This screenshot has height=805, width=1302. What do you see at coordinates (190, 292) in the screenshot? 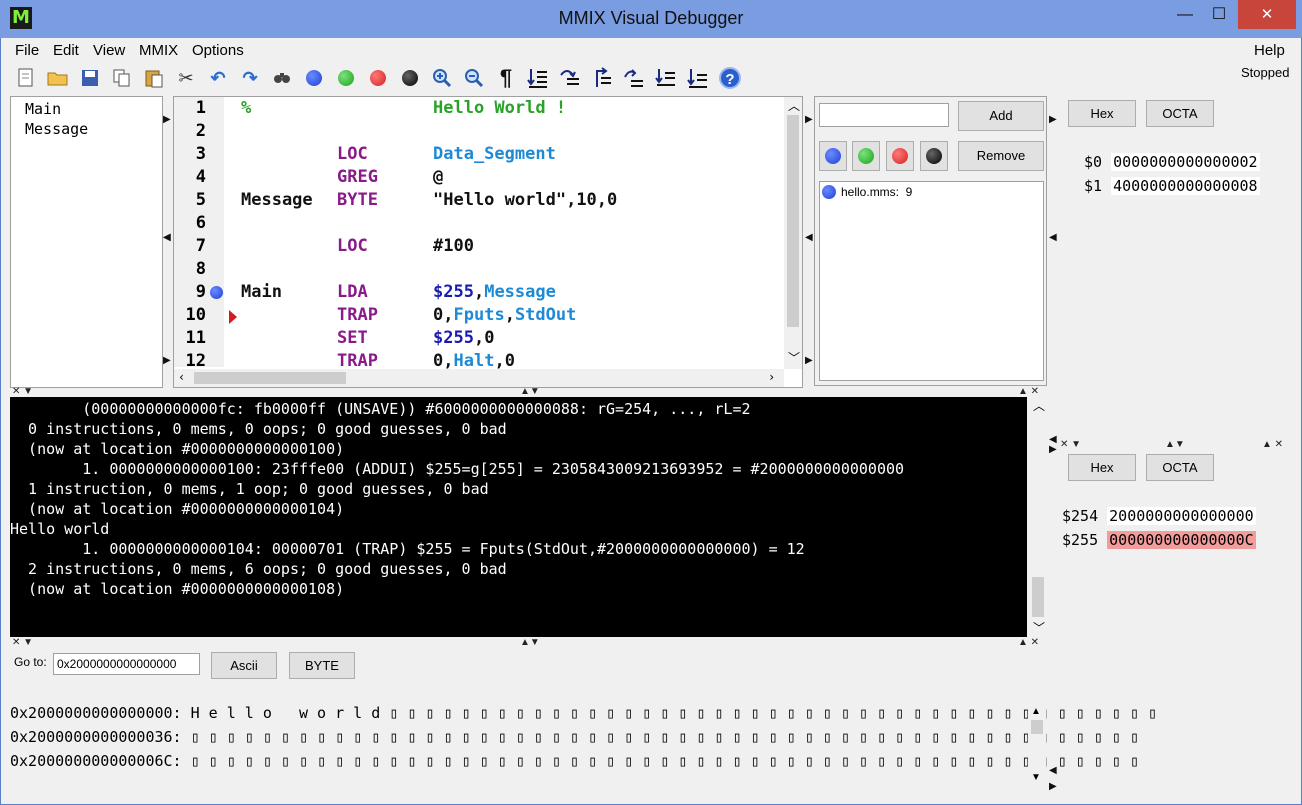
I see `line-number: 9` at bounding box center [190, 292].